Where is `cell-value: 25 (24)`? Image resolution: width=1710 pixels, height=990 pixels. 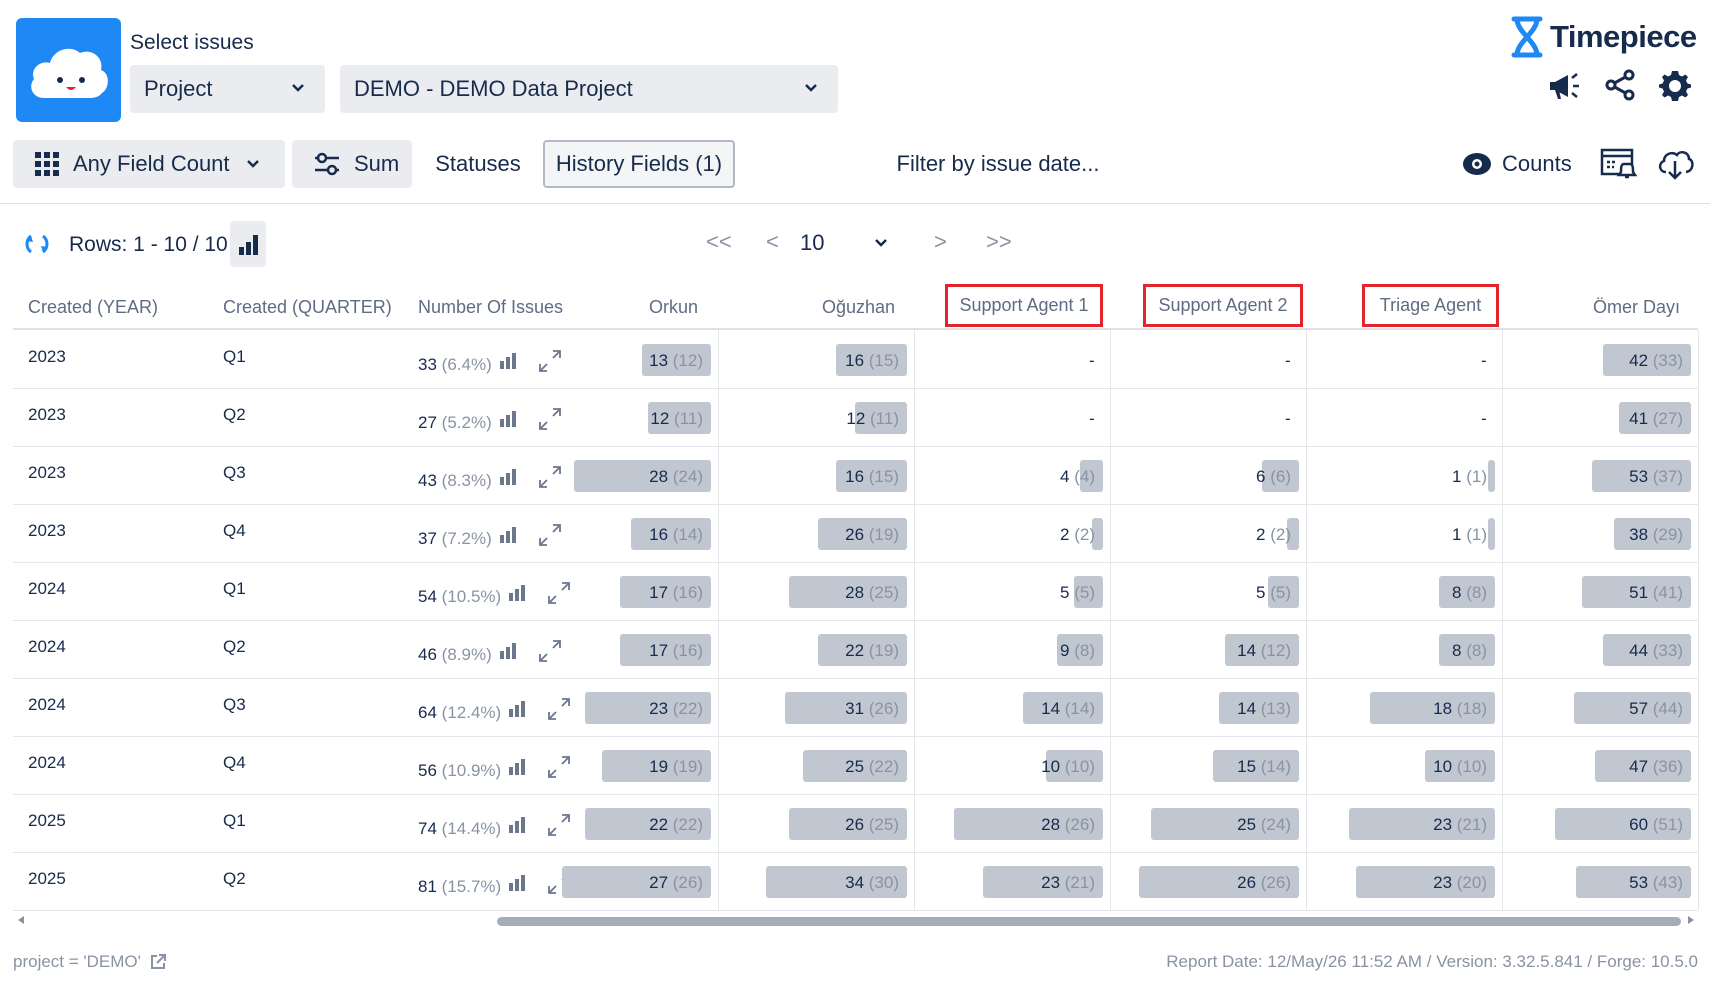 cell-value: 25 (24) is located at coordinates (1214, 824).